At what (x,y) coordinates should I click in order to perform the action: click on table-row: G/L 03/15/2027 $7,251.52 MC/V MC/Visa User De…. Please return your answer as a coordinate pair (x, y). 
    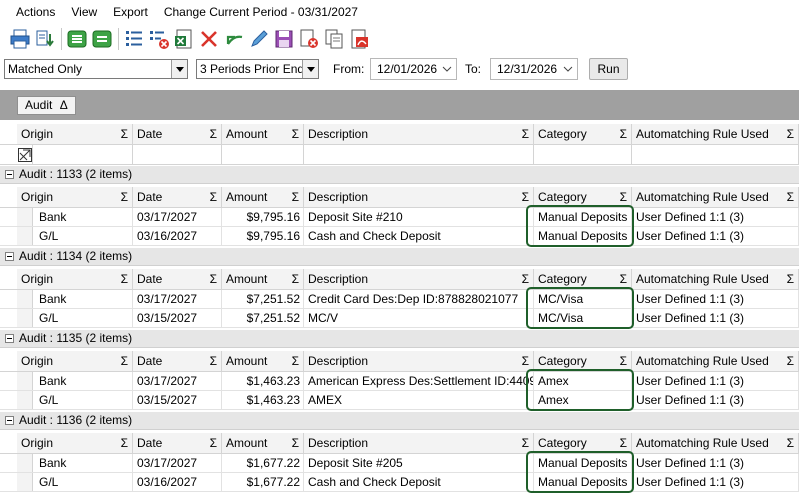
    Looking at the image, I should click on (399, 318).